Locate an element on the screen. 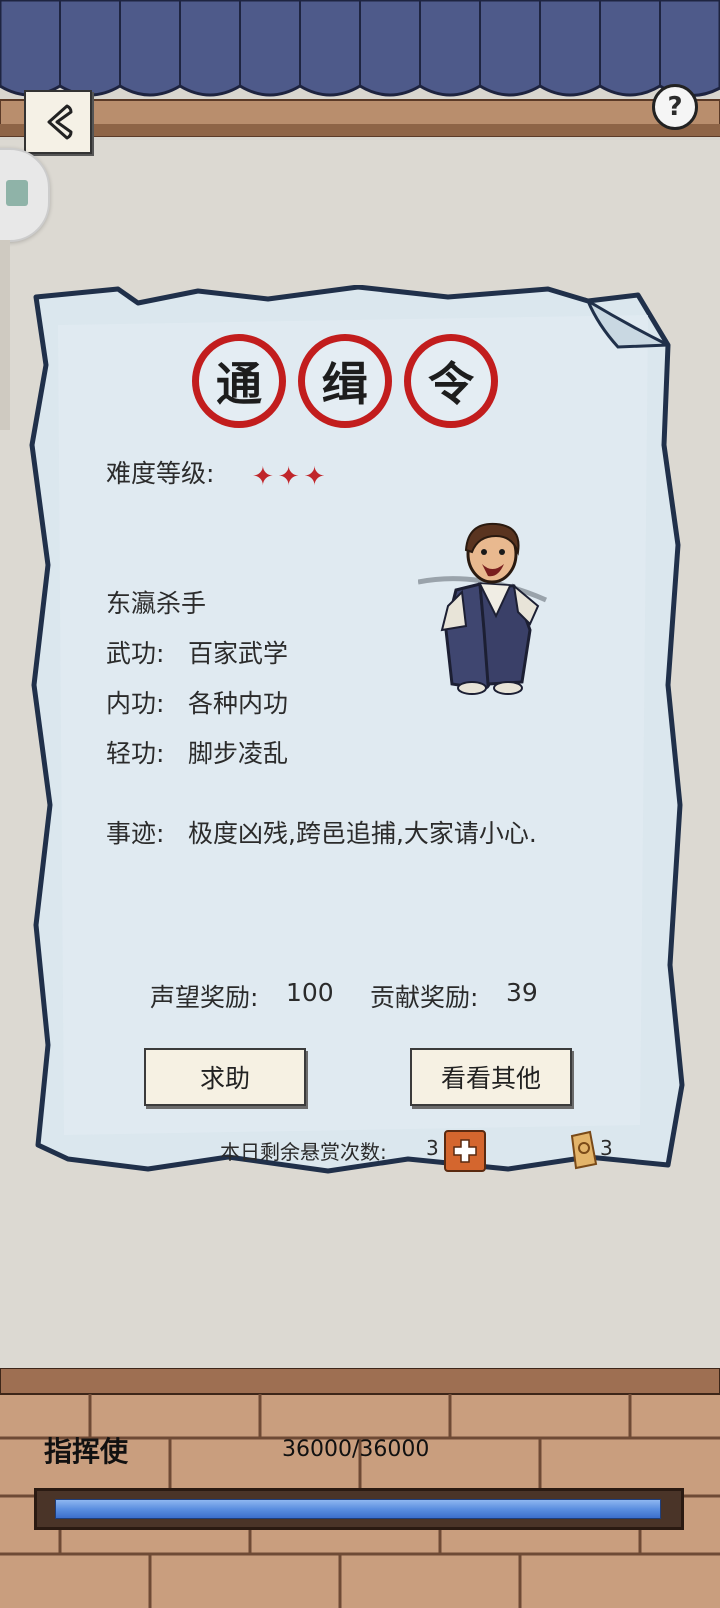  deeds-value: 极度凶残,跨邑追捕,大家请小心. is located at coordinates (362, 833).